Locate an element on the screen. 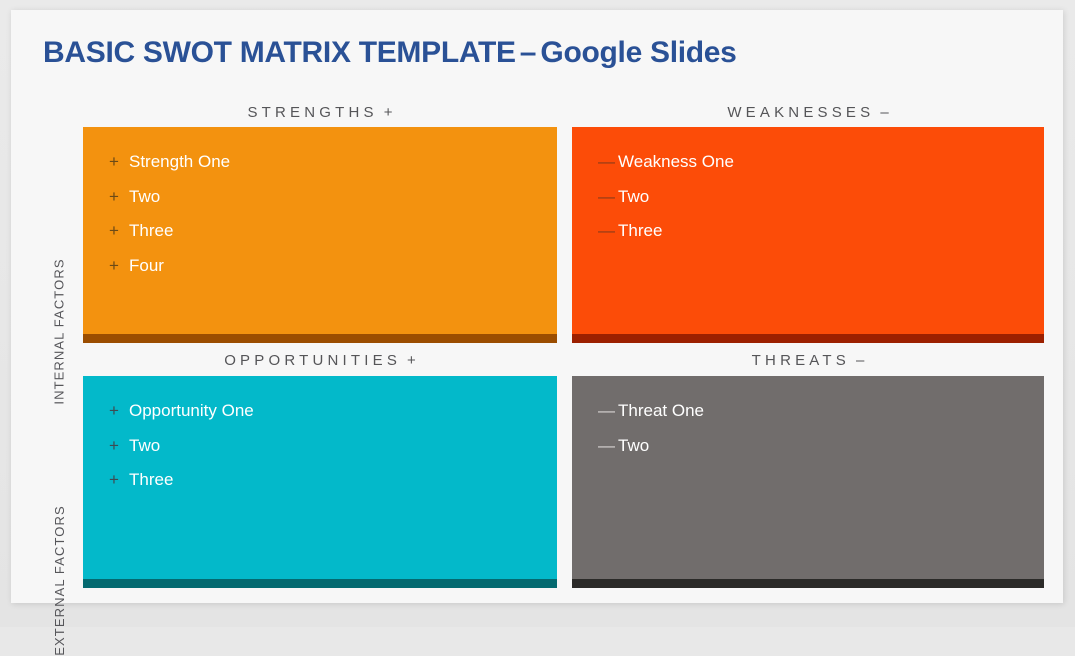 Image resolution: width=1075 pixels, height=656 pixels. quadrant-opportunities-accent-bar is located at coordinates (320, 583).